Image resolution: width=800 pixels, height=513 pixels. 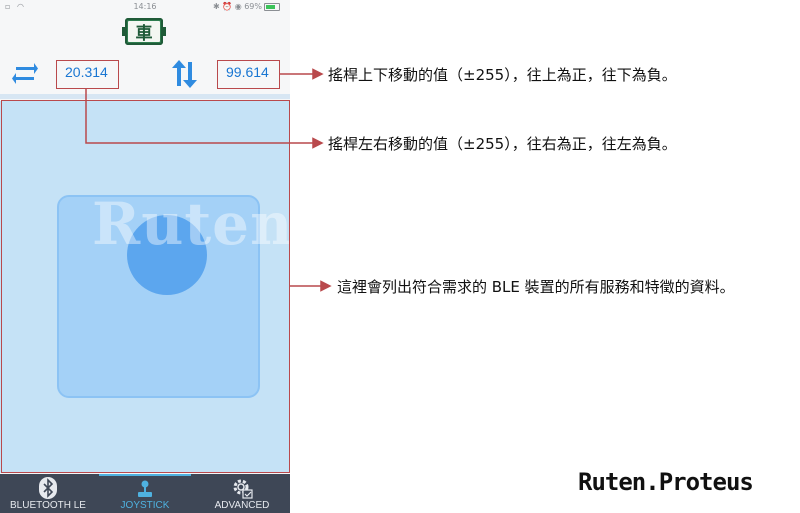 What do you see at coordinates (666, 482) in the screenshot?
I see `brand-watermark: Ruten.Proteus` at bounding box center [666, 482].